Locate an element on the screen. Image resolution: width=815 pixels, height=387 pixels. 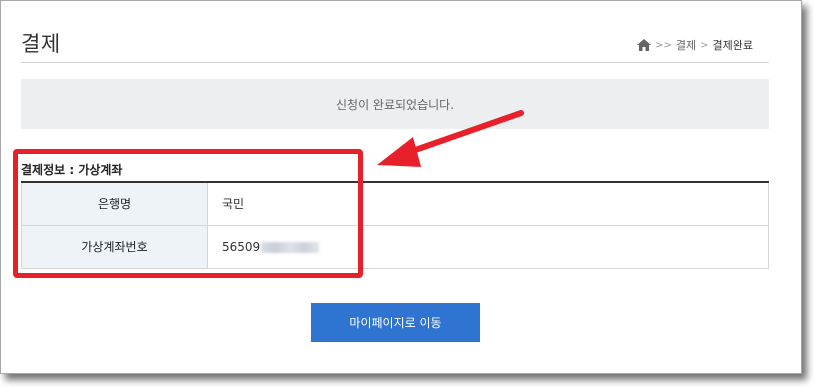
page-title: 결제 is located at coordinates (41, 44).